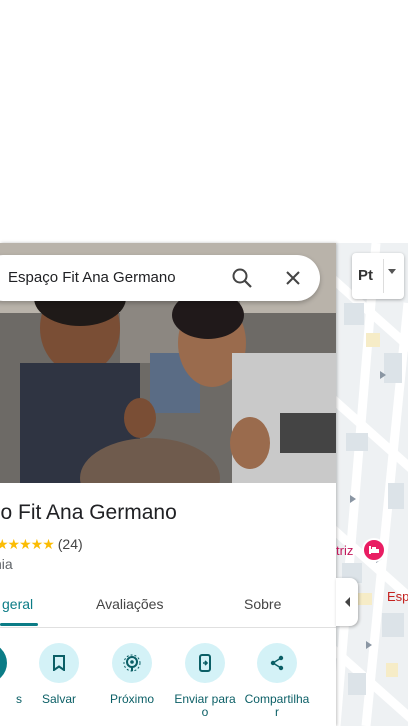 The height and width of the screenshot is (726, 408). Describe the element at coordinates (131, 699) in the screenshot. I see `nearby-label: Próximo` at that location.